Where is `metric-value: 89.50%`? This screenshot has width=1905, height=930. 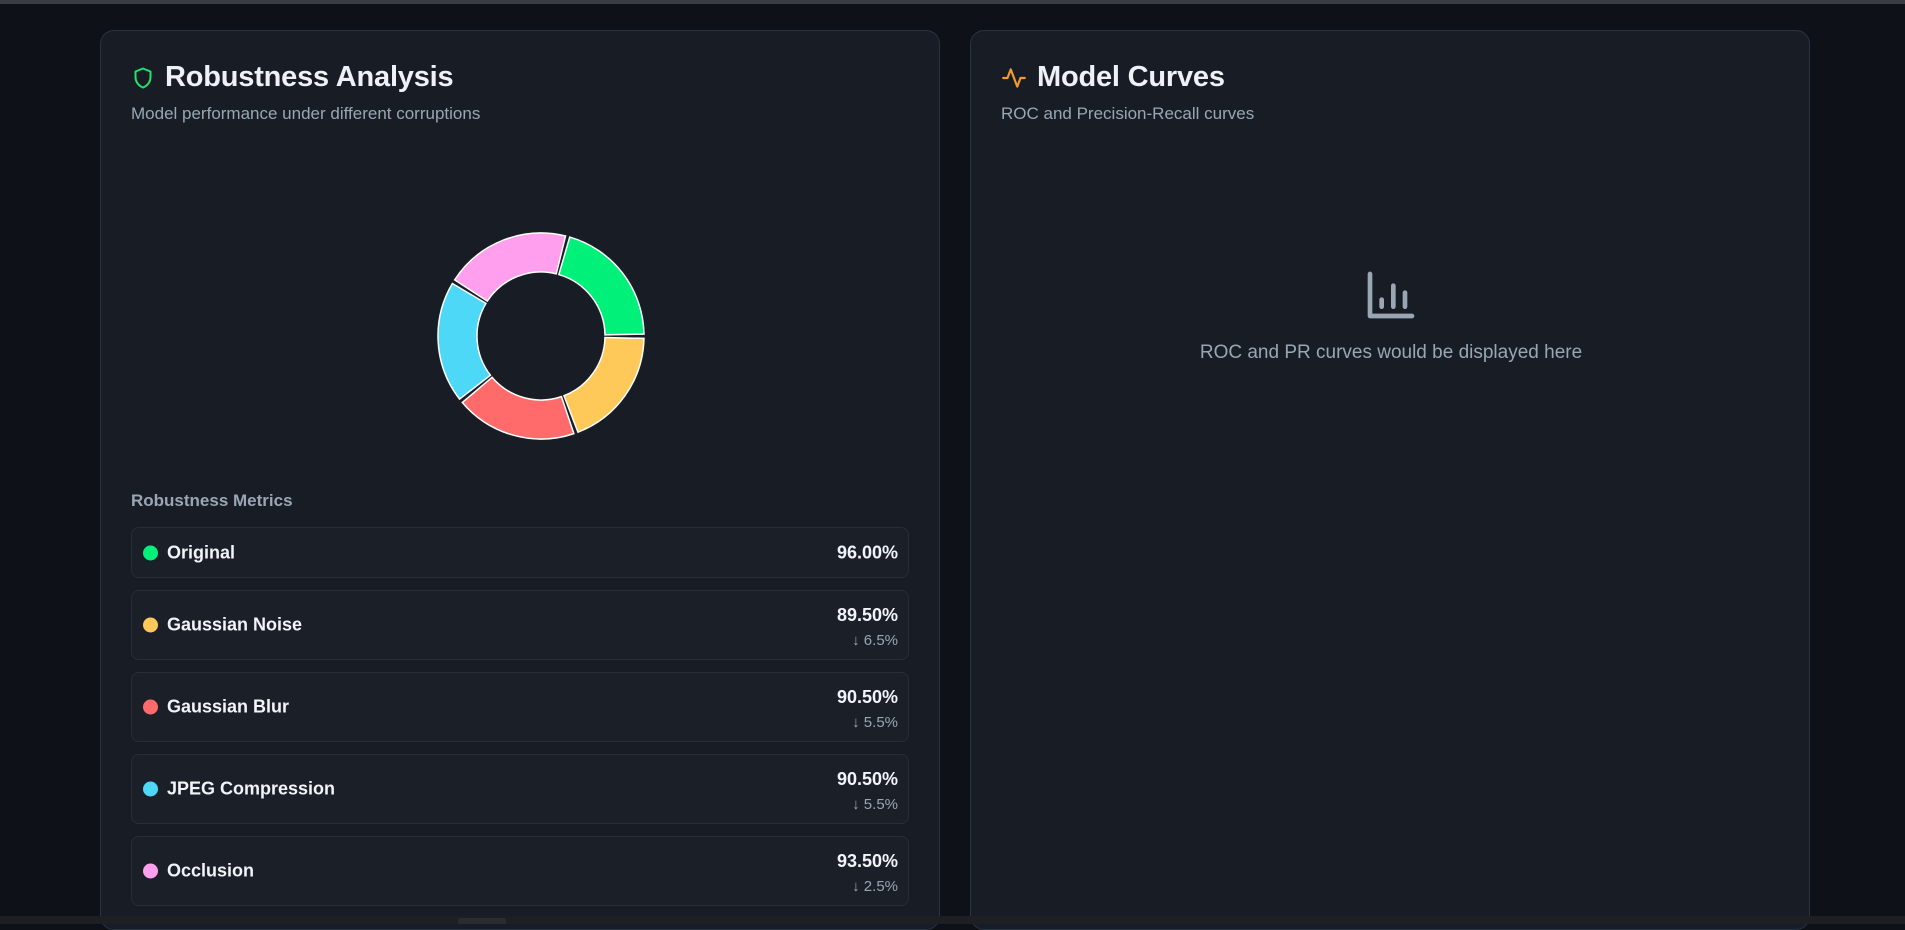 metric-value: 89.50% is located at coordinates (867, 615).